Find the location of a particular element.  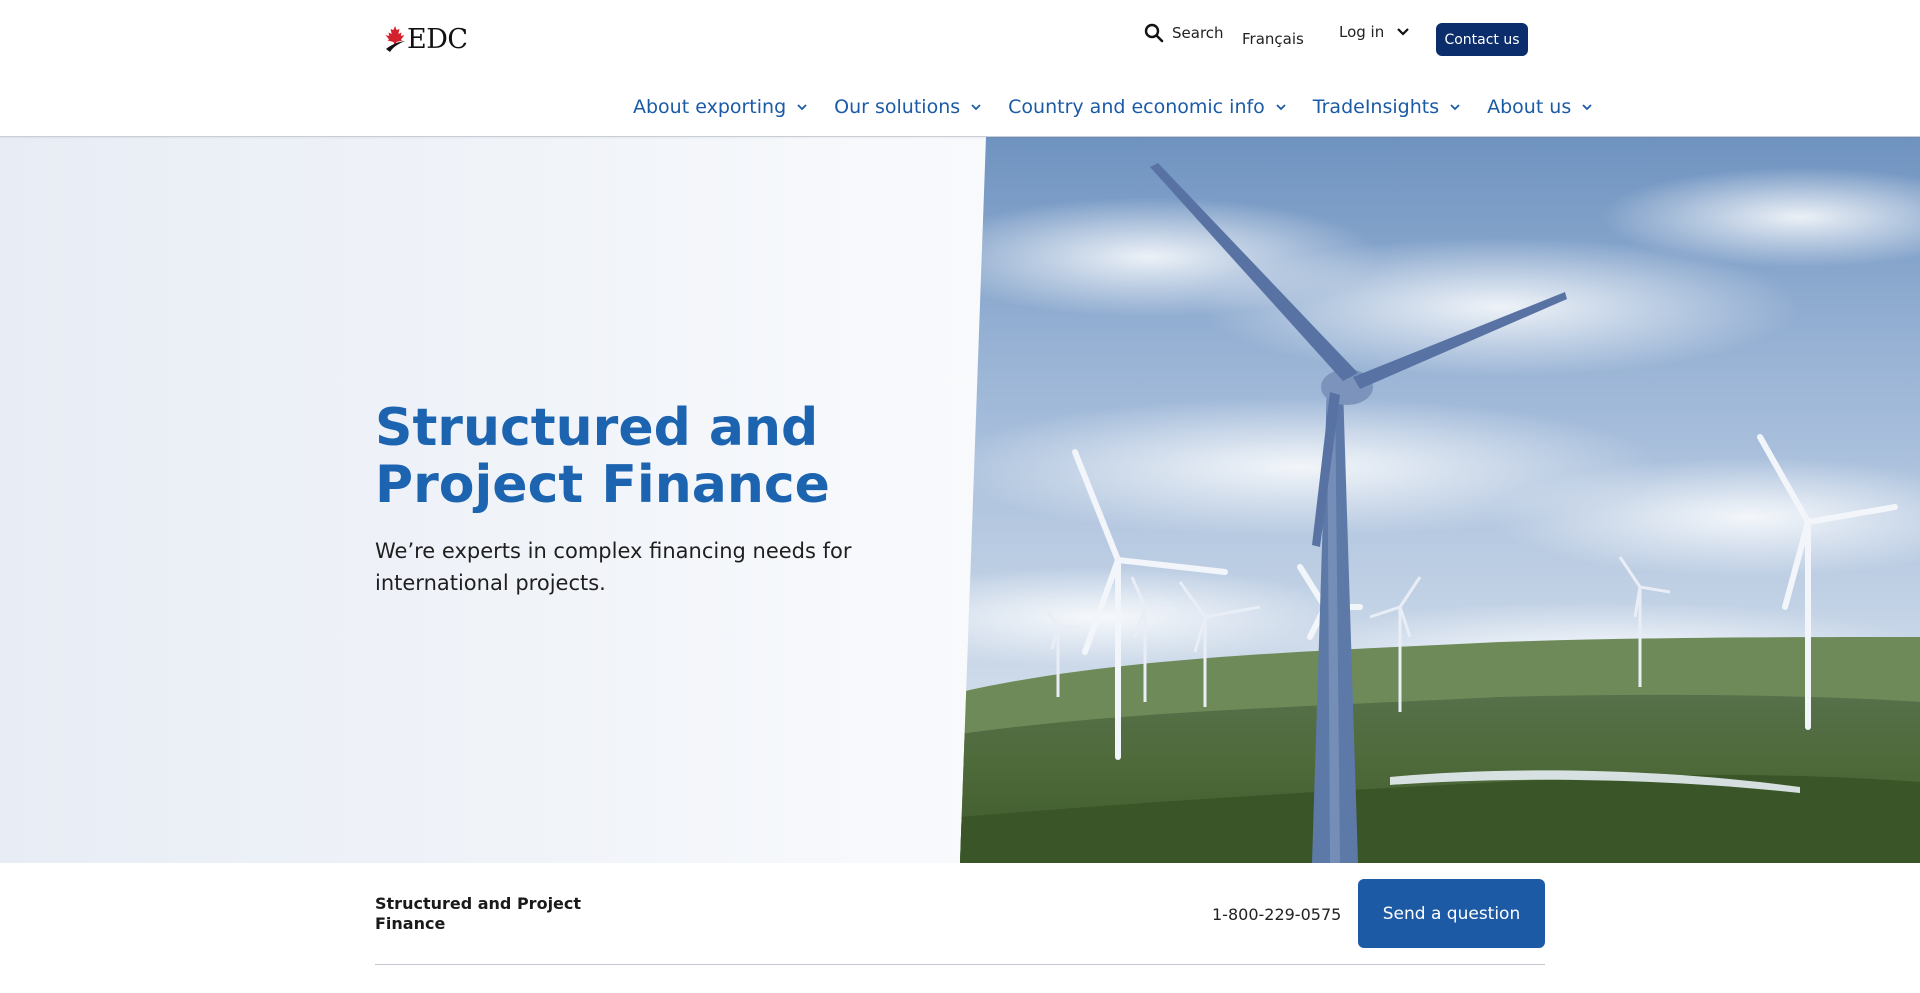

nav-item-our-solutions: Our solutions is located at coordinates (908, 107).